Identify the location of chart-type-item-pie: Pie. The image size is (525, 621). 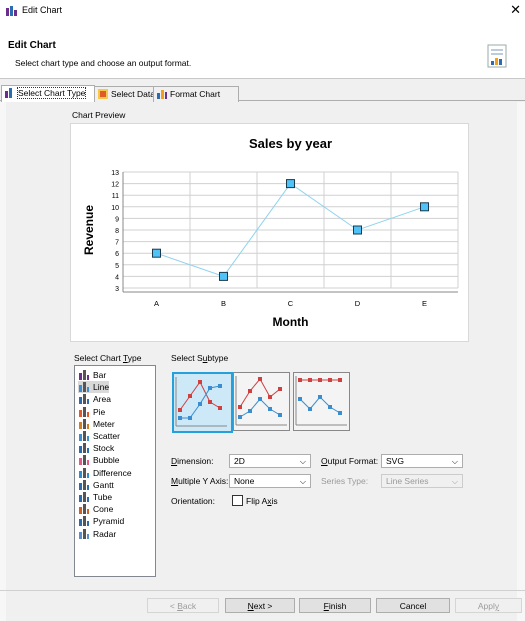
(91, 412).